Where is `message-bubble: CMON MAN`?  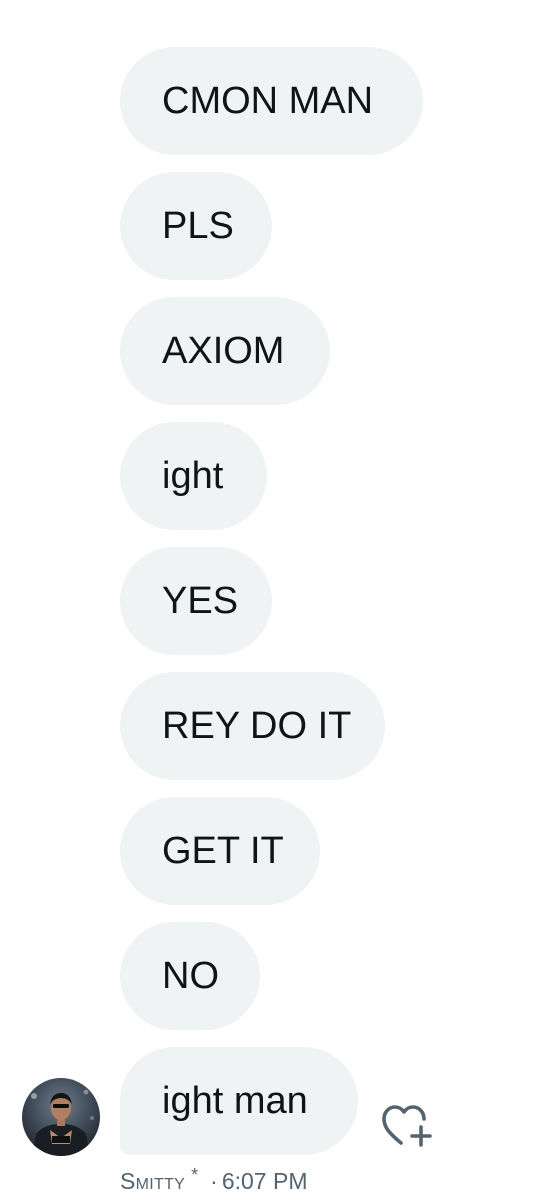 message-bubble: CMON MAN is located at coordinates (271, 101).